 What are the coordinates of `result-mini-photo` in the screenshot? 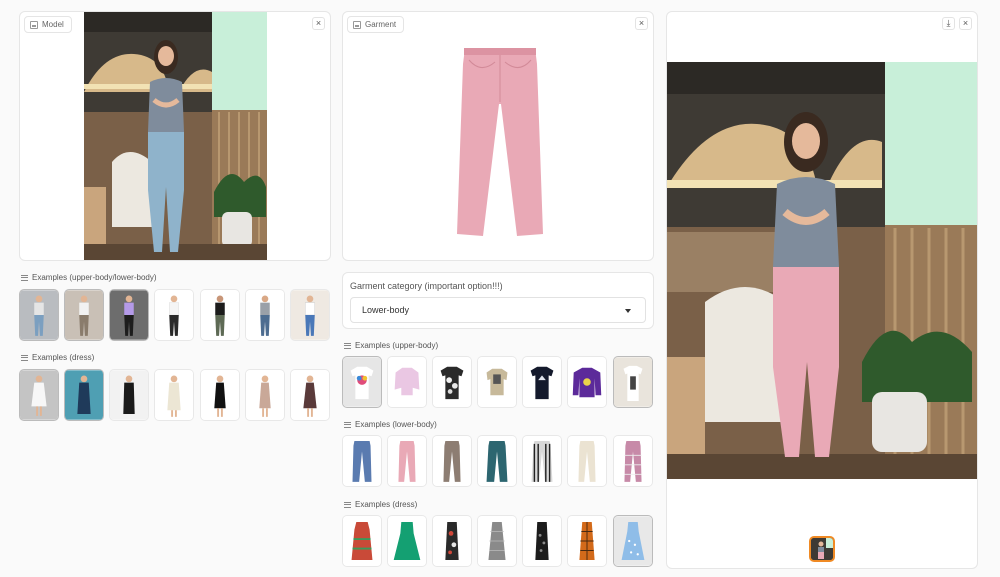 It's located at (822, 549).